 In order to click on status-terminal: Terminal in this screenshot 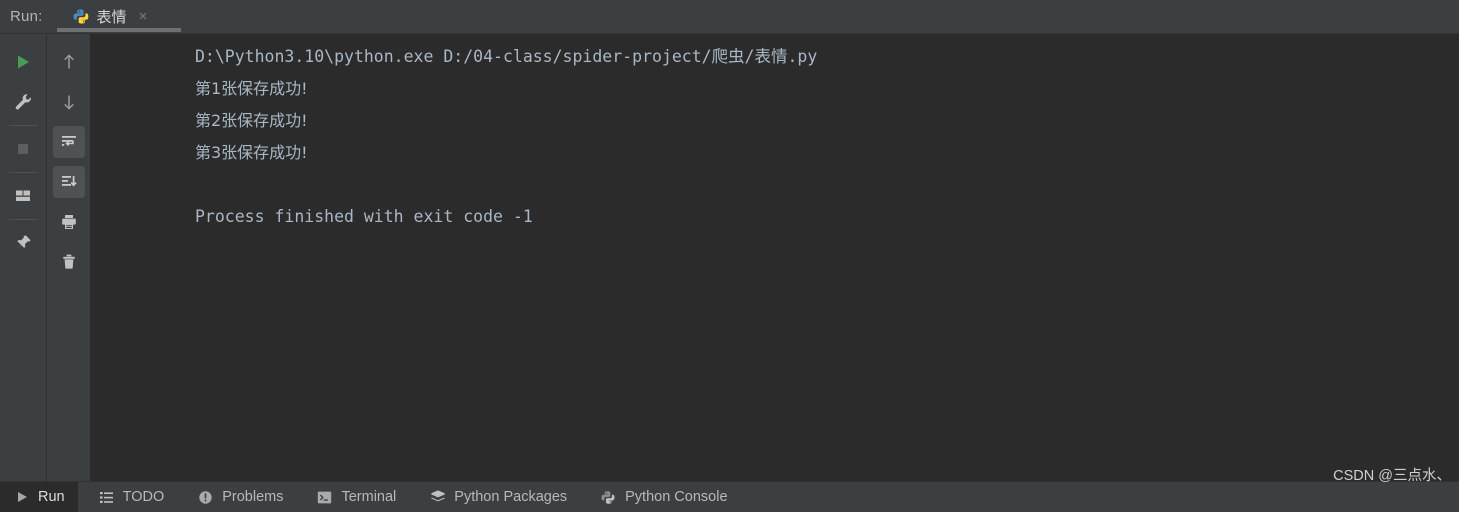, I will do `click(356, 497)`.